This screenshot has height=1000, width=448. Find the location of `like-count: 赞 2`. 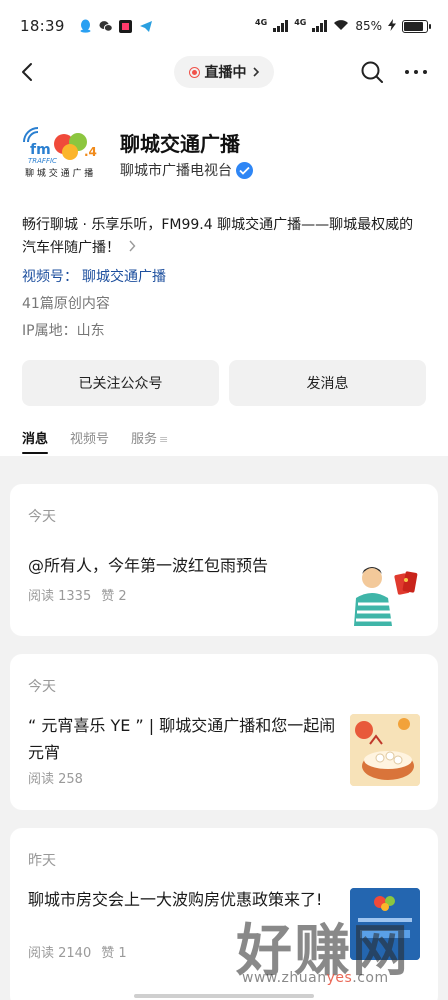

like-count: 赞 2 is located at coordinates (114, 596).